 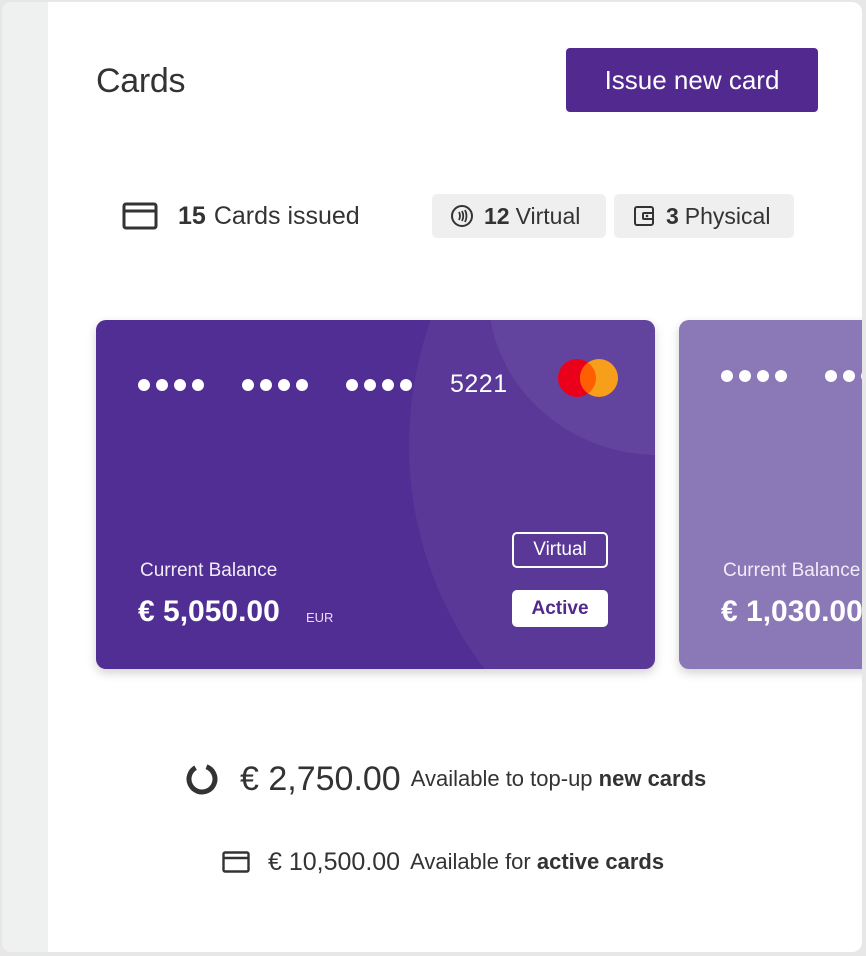 What do you see at coordinates (791, 611) in the screenshot?
I see `balance-amount: € 1,030.00` at bounding box center [791, 611].